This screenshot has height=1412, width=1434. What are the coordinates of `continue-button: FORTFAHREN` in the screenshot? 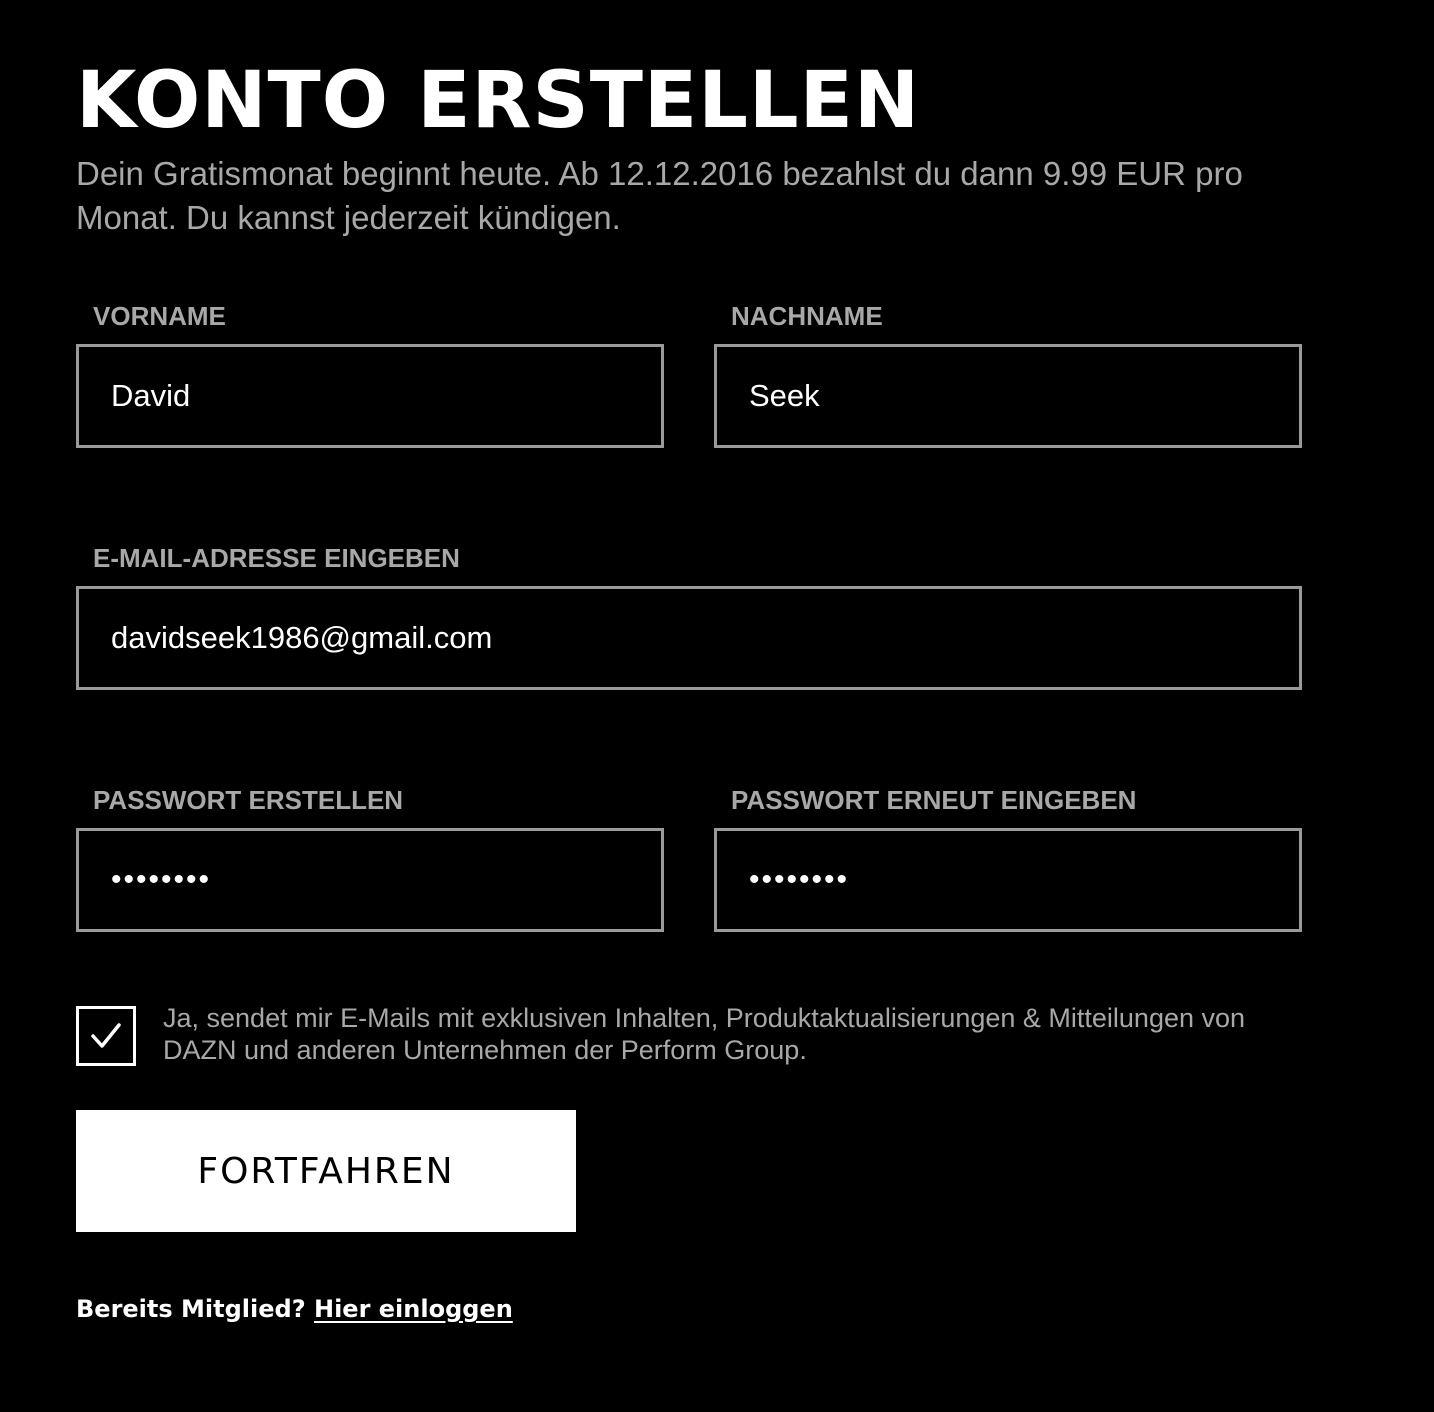 It's located at (326, 1171).